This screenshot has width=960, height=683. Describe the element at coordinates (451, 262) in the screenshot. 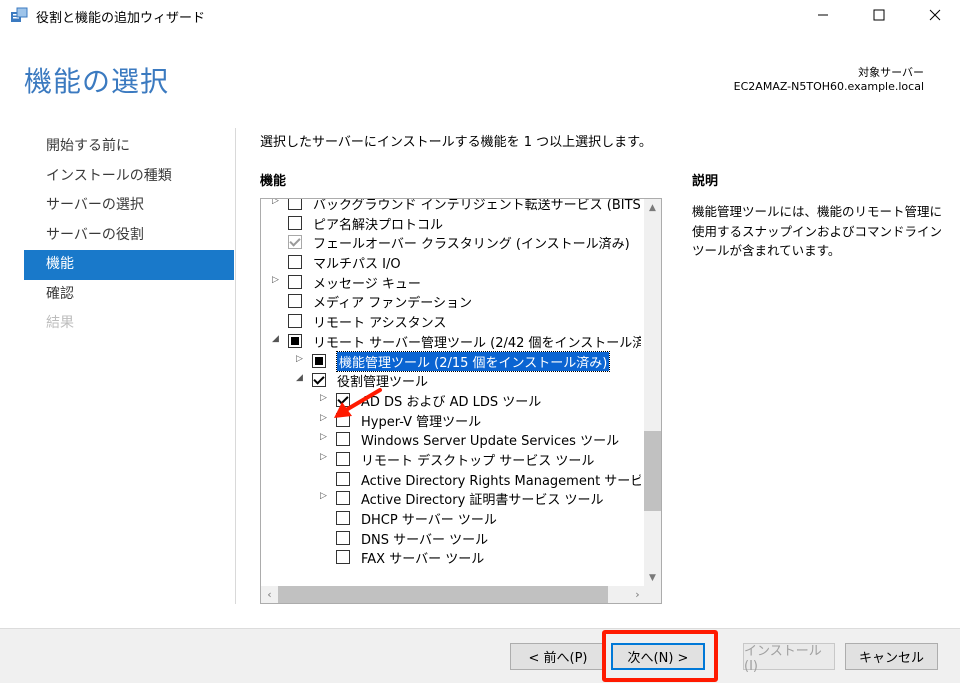

I see `tree-item: マルチパス I/O` at that location.